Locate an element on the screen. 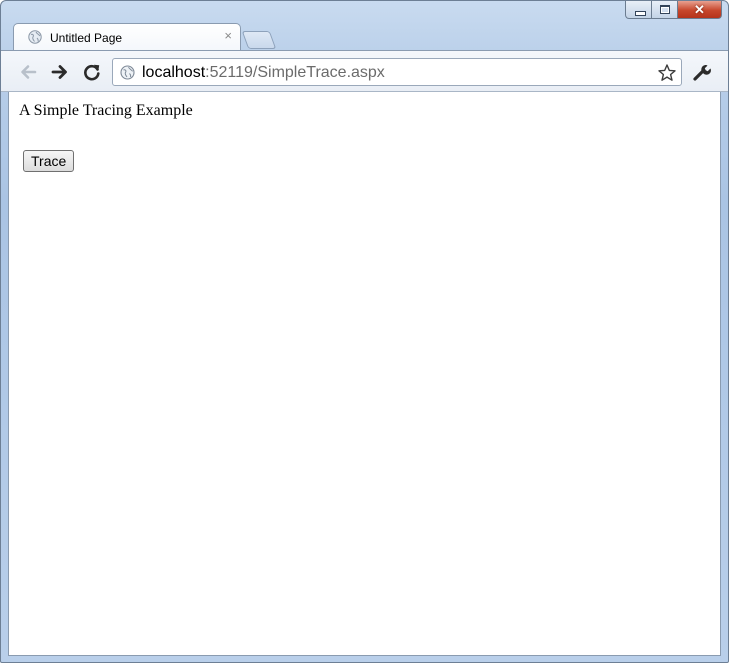  window-controls: ✕ is located at coordinates (673, 11).